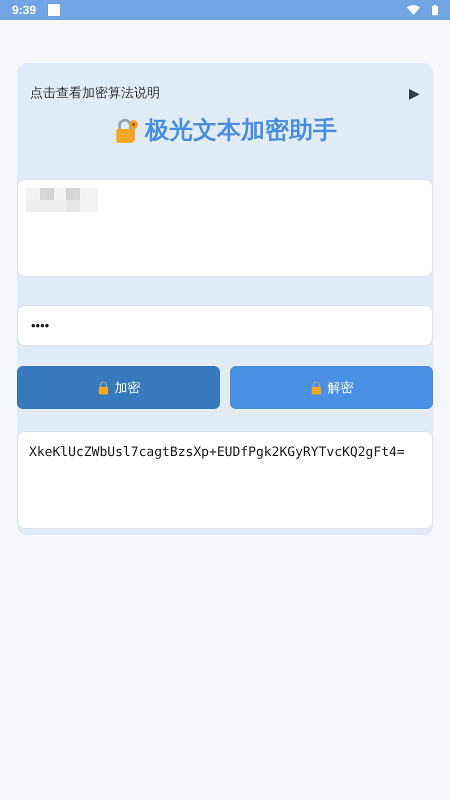  Describe the element at coordinates (413, 10) in the screenshot. I see `wifi-icon` at that location.